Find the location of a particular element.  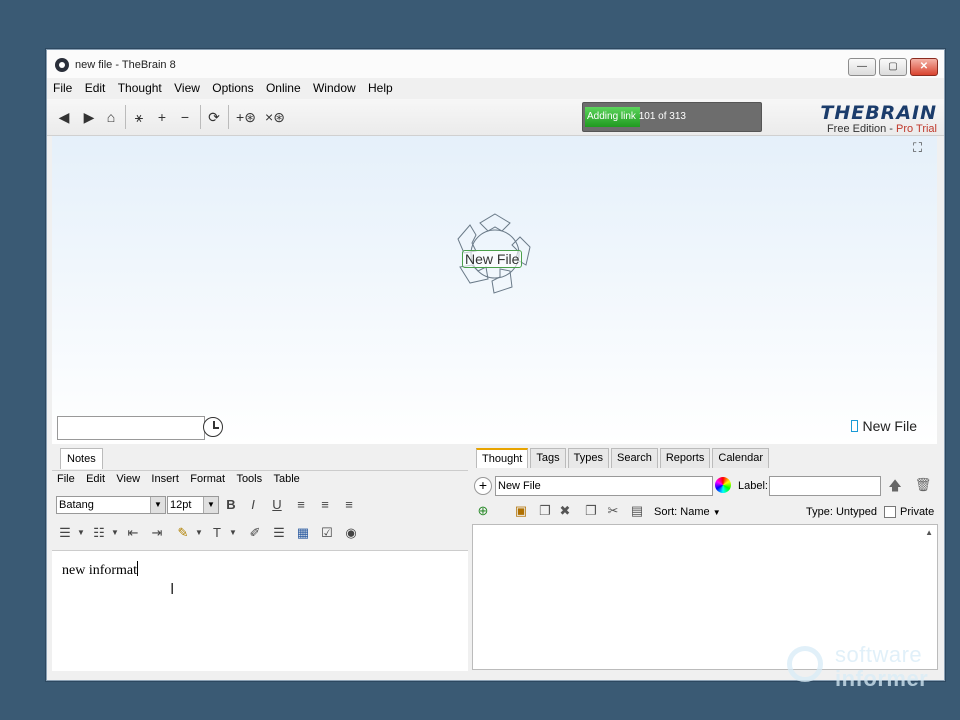

horizontal-rule-icon: ☰ is located at coordinates (279, 533).